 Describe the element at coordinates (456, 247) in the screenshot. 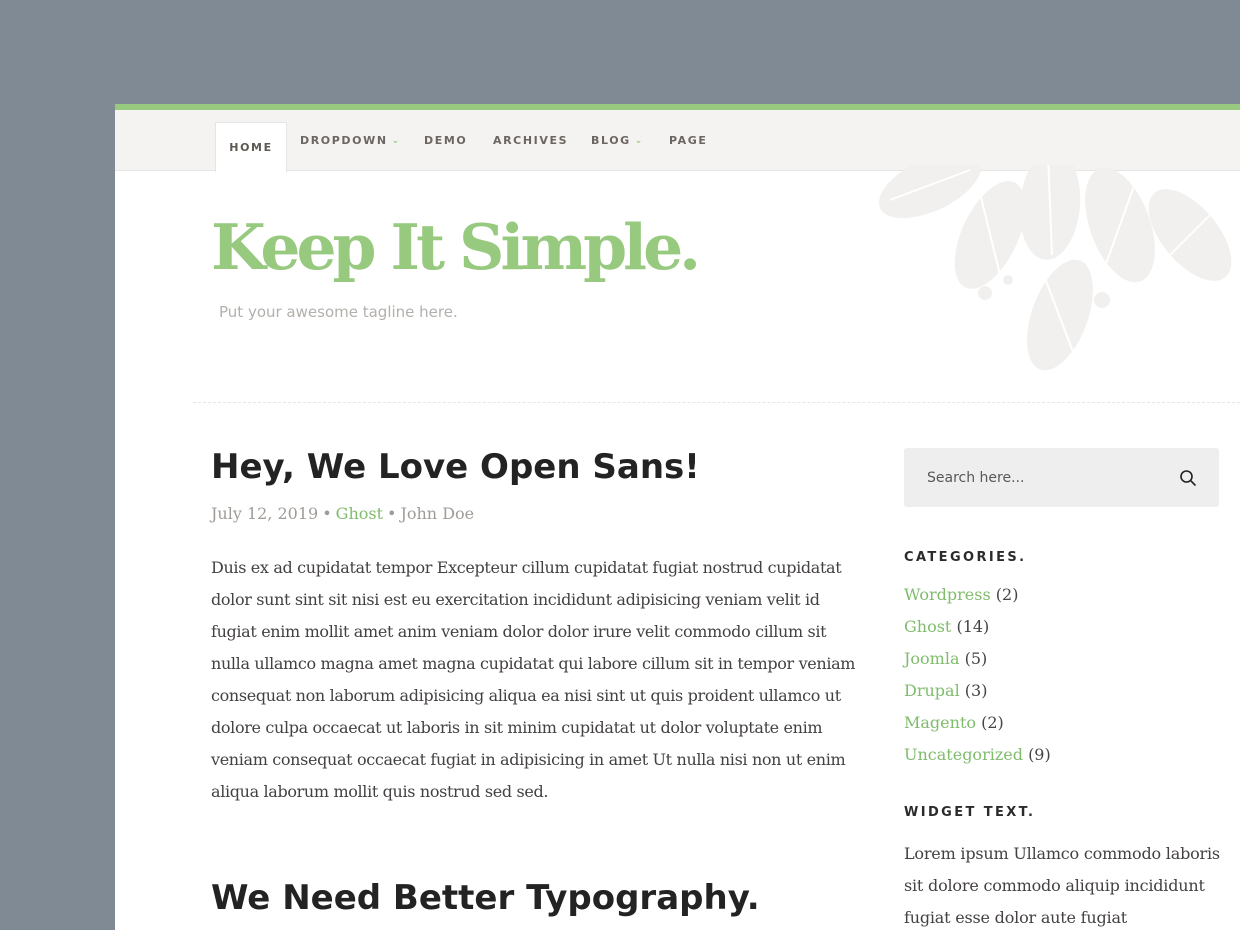

I see `site-title: Keep It Simple.` at that location.